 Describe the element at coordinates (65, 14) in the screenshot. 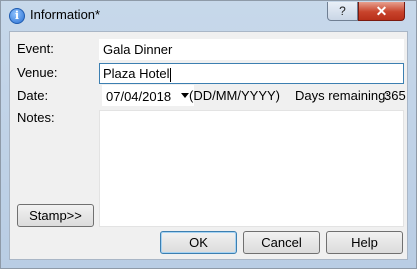

I see `window-title: Information*` at that location.